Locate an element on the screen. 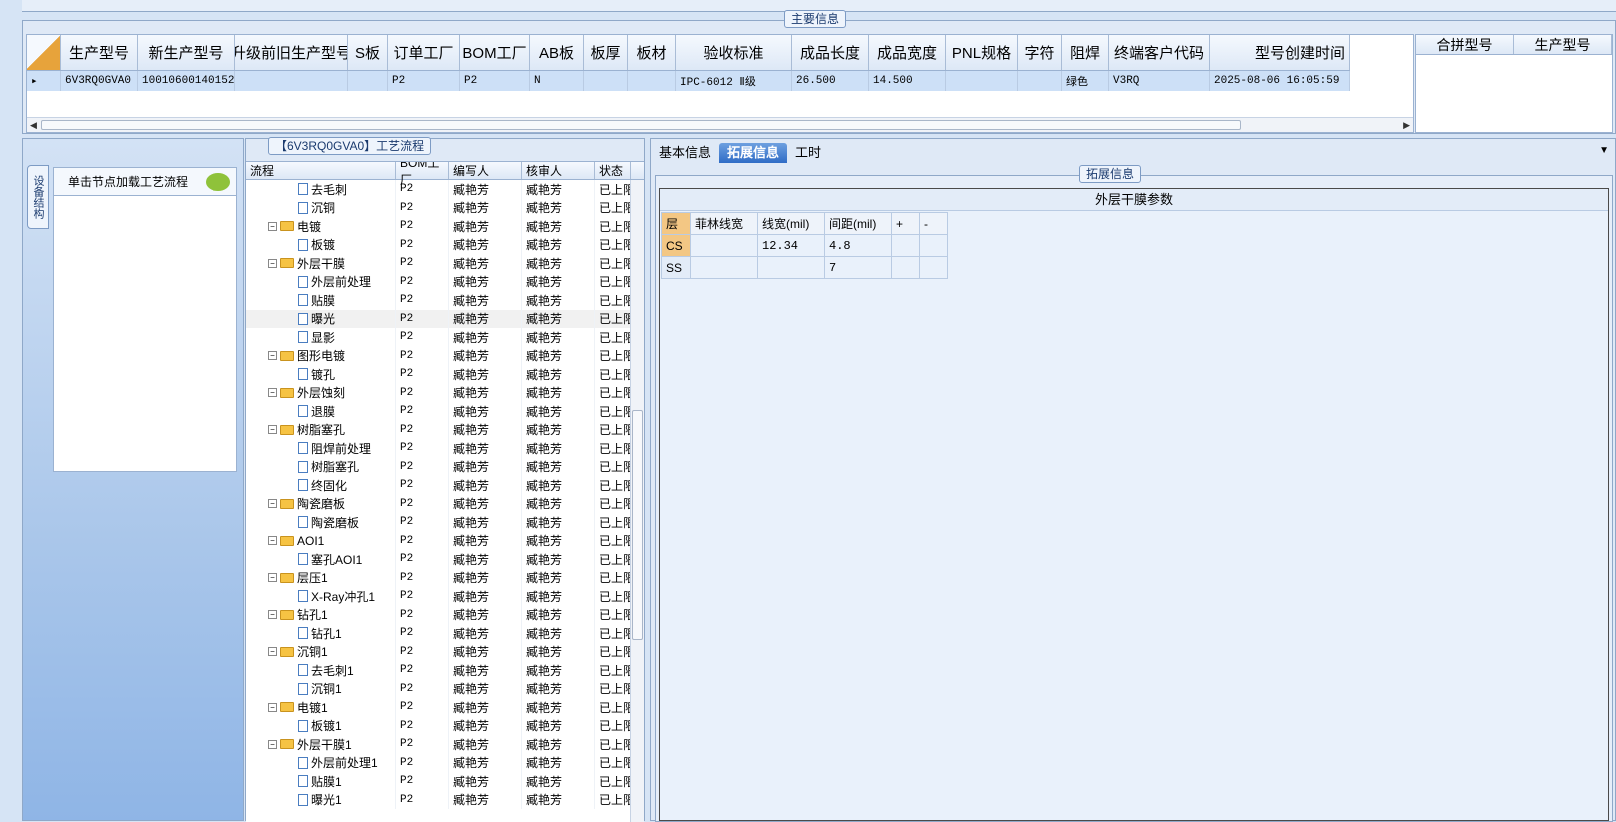  tree-node: 曝光 is located at coordinates (321, 318).